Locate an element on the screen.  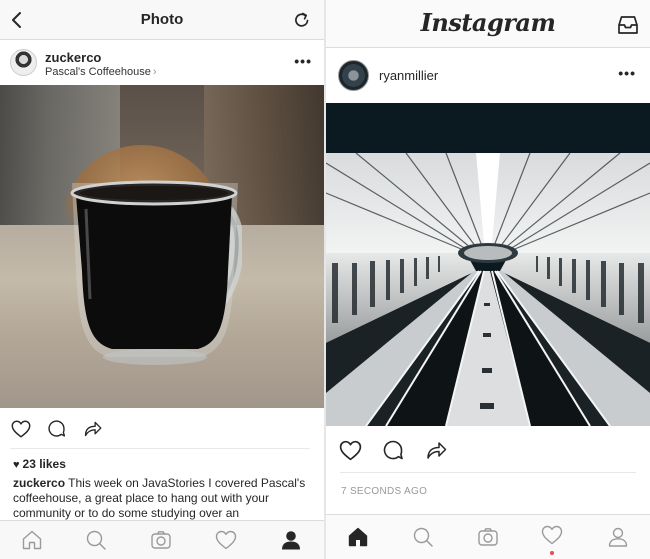
chevron-right-icon: › is located at coordinates (154, 72).